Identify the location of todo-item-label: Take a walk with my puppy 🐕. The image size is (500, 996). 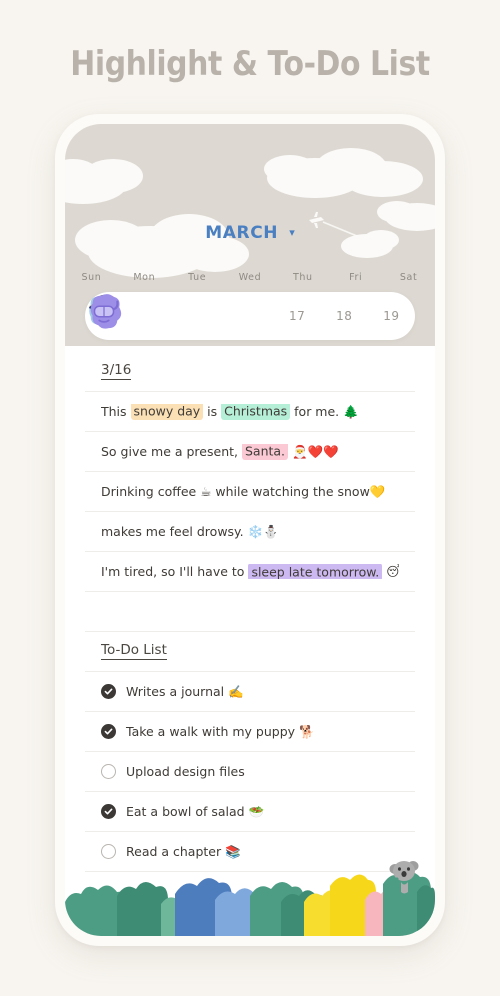
(220, 731).